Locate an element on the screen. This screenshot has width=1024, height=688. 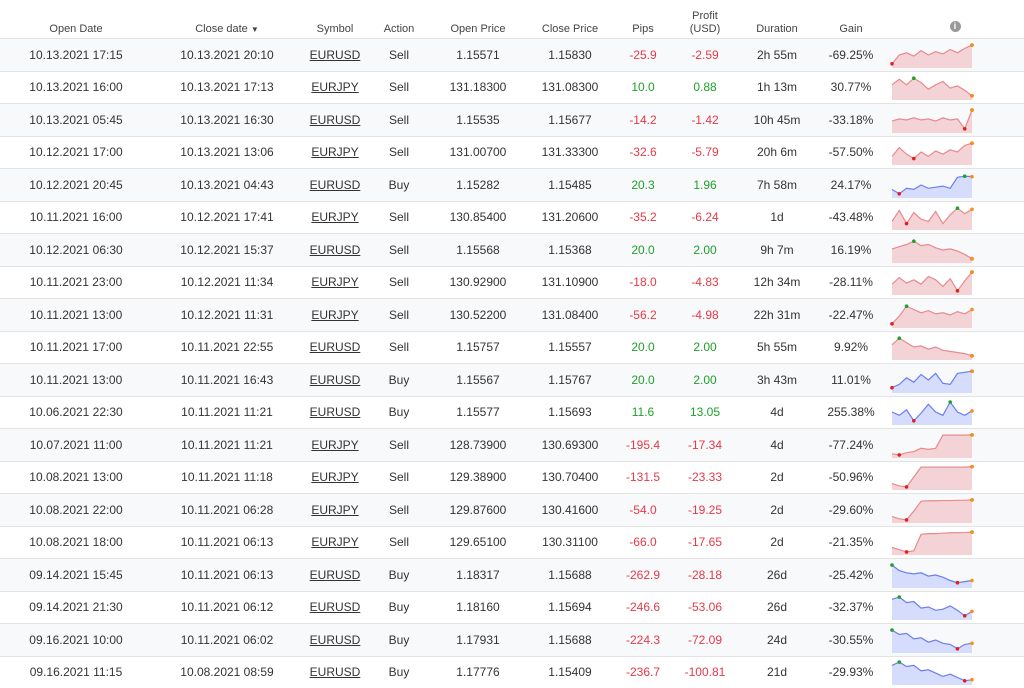
profit-cell: -23.33 is located at coordinates (705, 477).